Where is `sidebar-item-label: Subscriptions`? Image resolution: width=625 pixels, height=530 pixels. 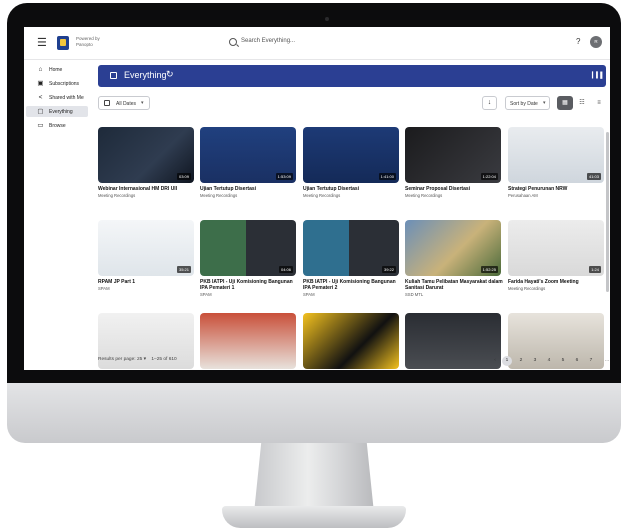 sidebar-item-label: Subscriptions is located at coordinates (64, 83).